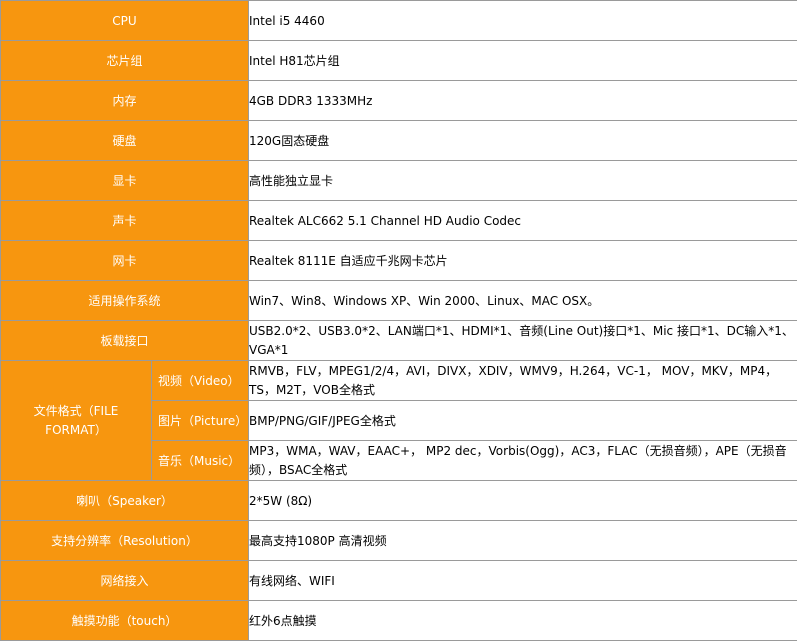 This screenshot has width=797, height=641. Describe the element at coordinates (76, 420) in the screenshot. I see `file-format-label: 文件格式（FILE FORMAT）` at that location.